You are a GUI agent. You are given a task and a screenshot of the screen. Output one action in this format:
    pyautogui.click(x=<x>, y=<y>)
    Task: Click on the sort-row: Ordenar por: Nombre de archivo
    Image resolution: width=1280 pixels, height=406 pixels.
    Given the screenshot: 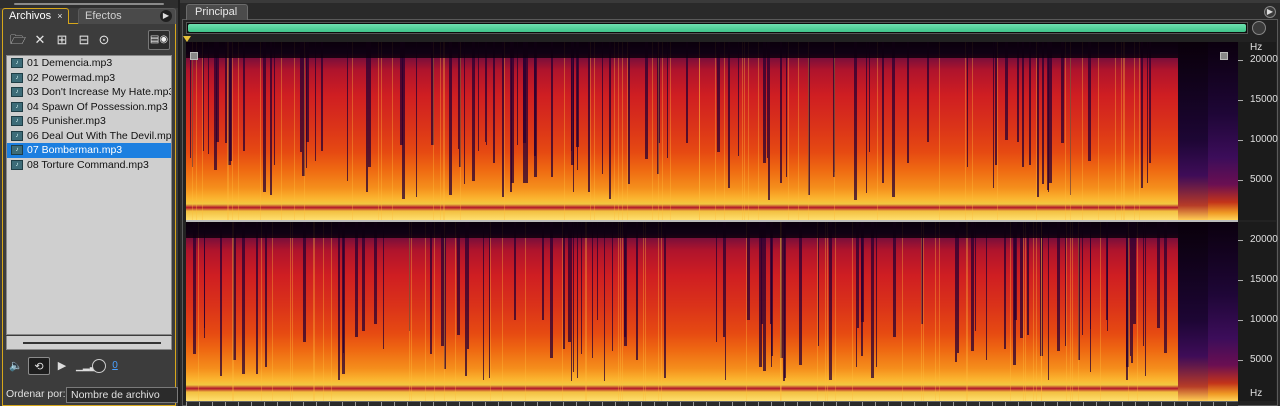 What is the action you would take?
    pyautogui.click(x=92, y=395)
    